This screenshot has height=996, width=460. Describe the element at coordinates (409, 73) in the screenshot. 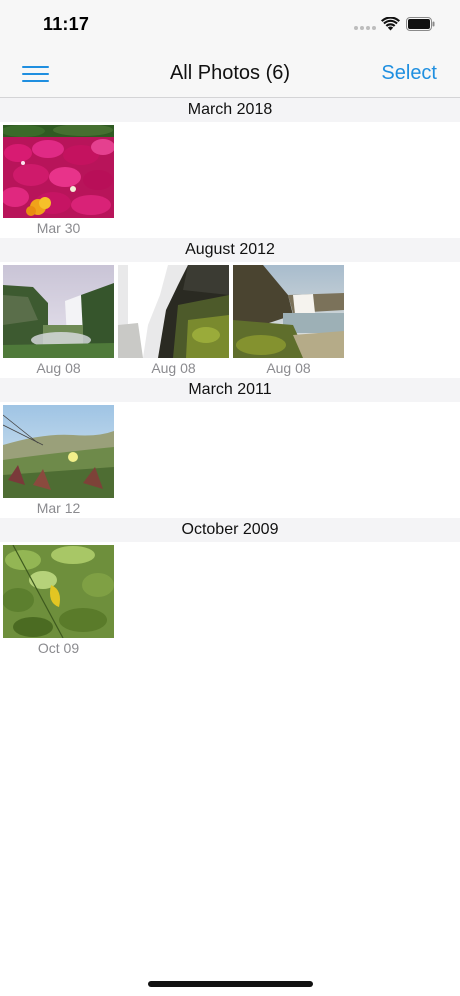

I see `select-button: Select` at that location.